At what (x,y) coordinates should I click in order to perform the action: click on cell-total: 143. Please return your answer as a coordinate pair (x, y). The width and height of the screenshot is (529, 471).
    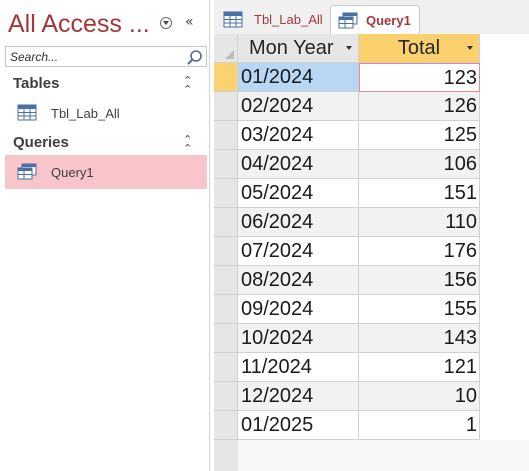
    Looking at the image, I should click on (419, 338).